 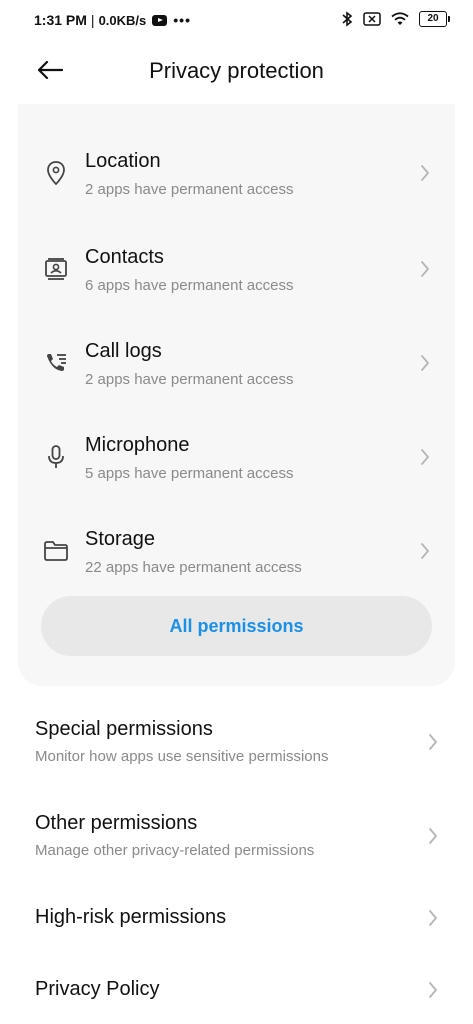 I want to click on permission-title: Storage, so click(x=120, y=539).